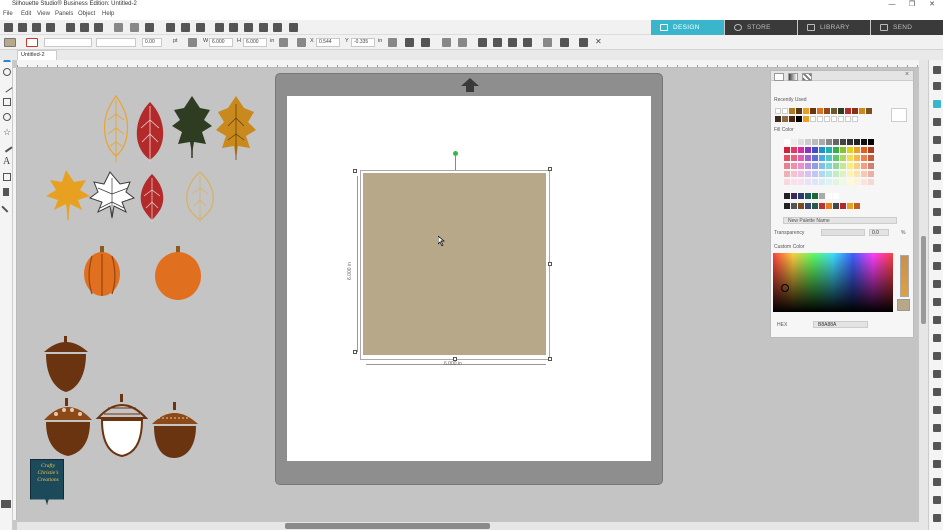 This screenshot has width=943, height=530. I want to click on trace-icon, so click(583, 42).